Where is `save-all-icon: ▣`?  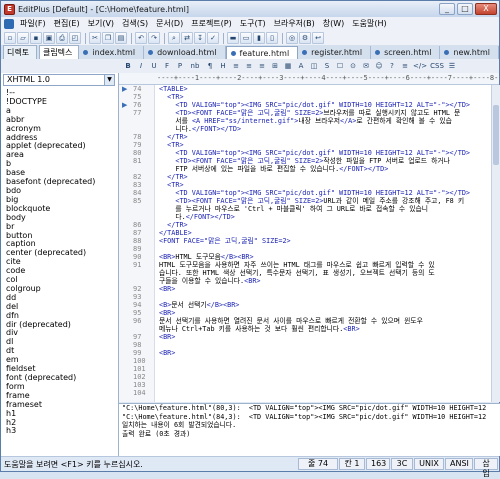
save-all-icon: ▣ is located at coordinates (49, 38).